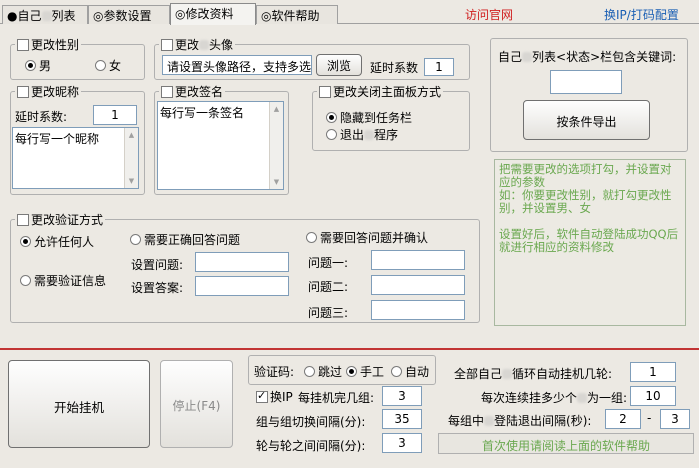  What do you see at coordinates (197, 44) in the screenshot?
I see `avatar-checkbox-label: 更改 头像` at bounding box center [197, 44].